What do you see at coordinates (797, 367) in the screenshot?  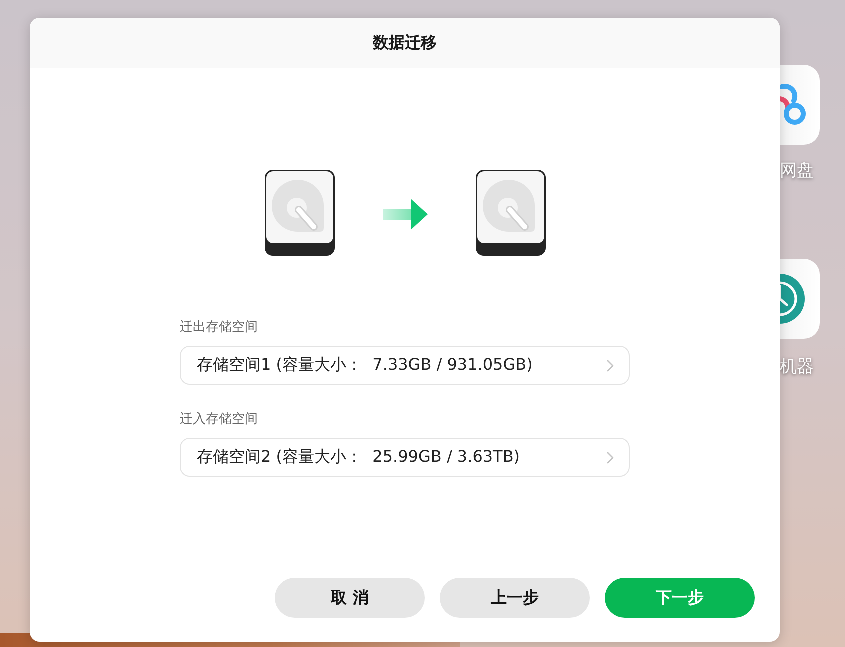 I see `app-label: 机器` at bounding box center [797, 367].